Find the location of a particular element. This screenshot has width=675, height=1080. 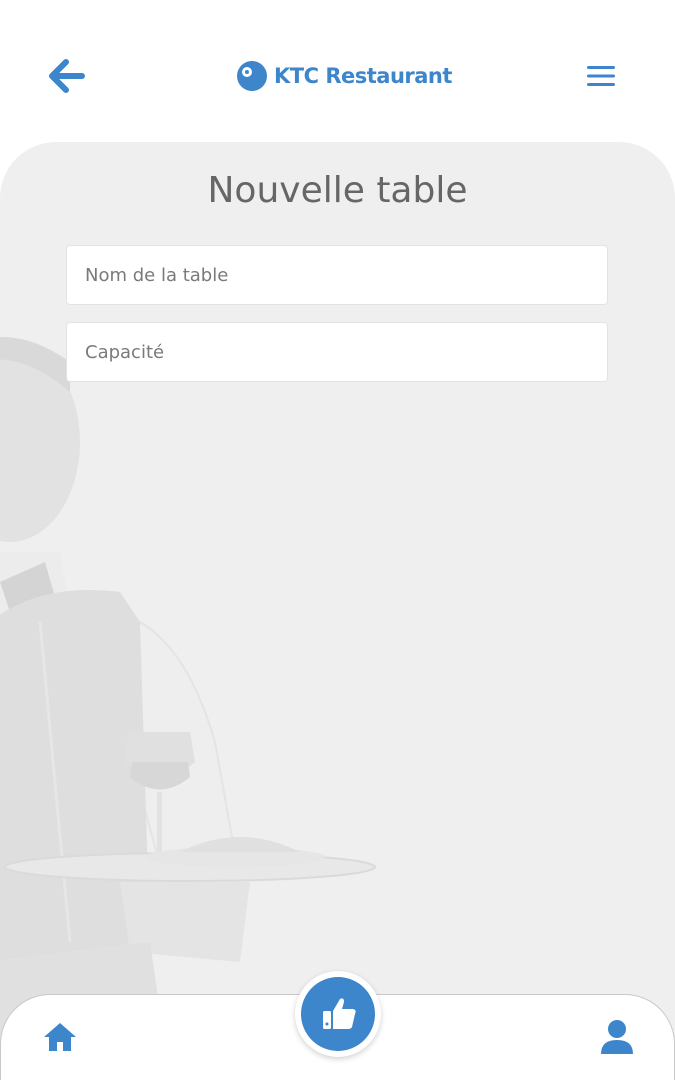

hamburger-menu-icon is located at coordinates (601, 76).